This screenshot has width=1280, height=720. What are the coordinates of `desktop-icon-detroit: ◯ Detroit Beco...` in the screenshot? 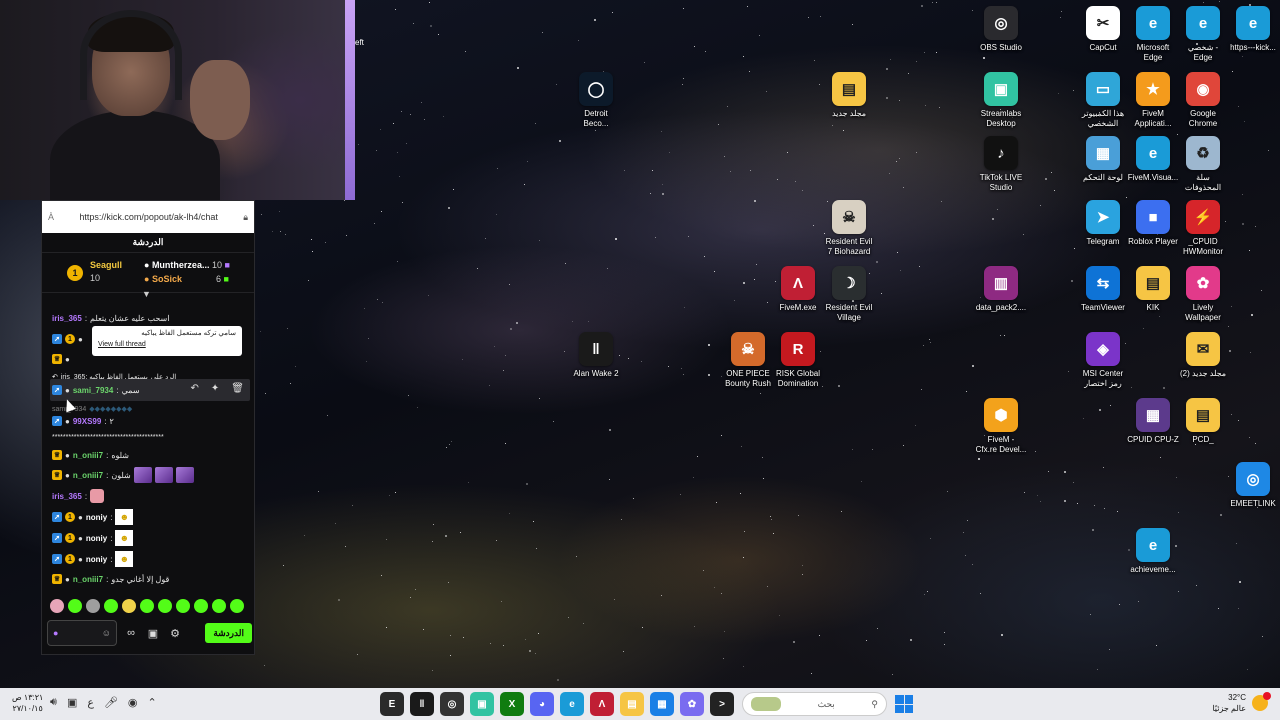 It's located at (596, 100).